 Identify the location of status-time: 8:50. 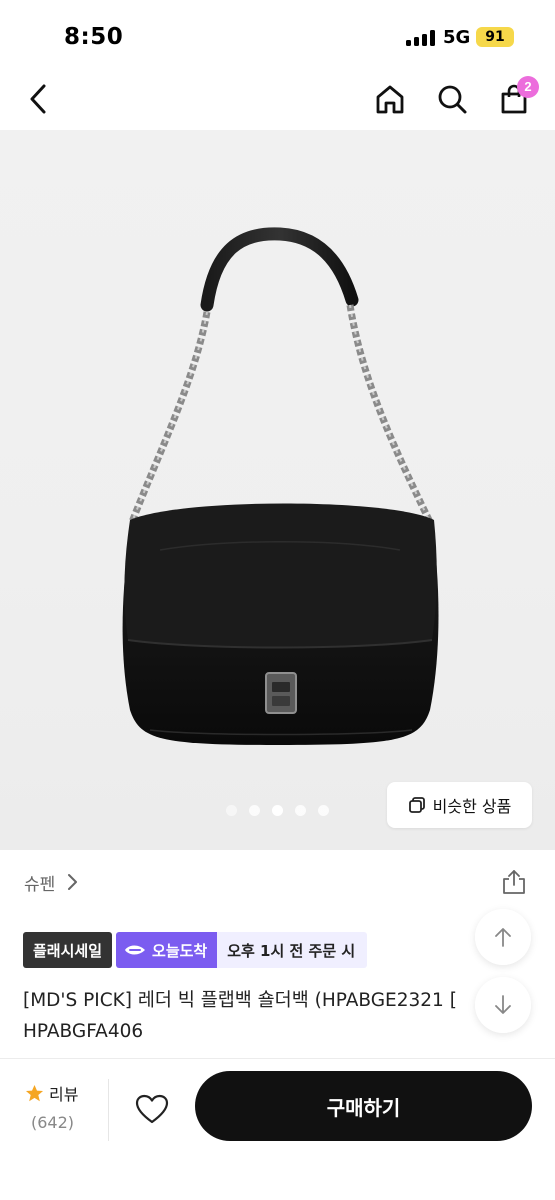
(94, 37).